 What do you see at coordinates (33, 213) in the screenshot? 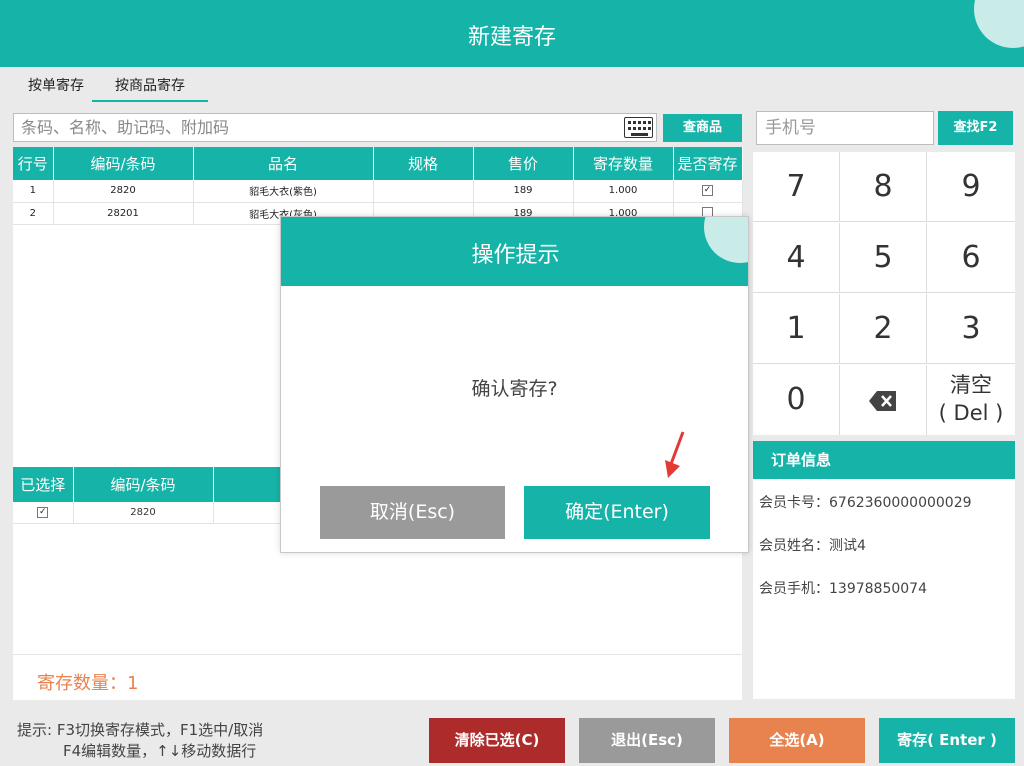
I see `cell-row-no: 2` at bounding box center [33, 213].